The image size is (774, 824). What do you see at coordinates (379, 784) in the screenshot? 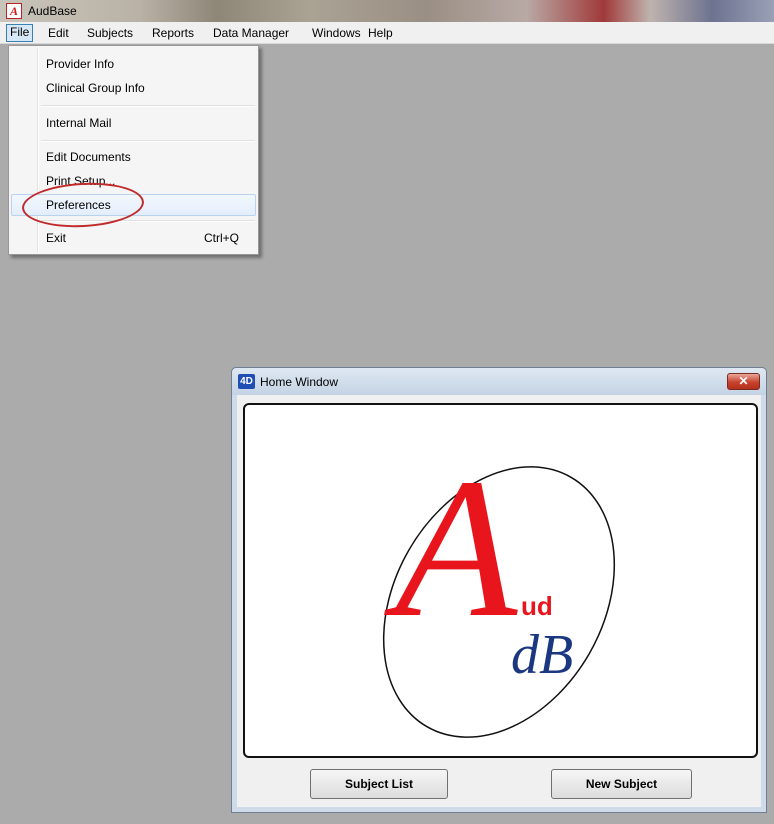
I see `subject-list-button: Subject List` at bounding box center [379, 784].